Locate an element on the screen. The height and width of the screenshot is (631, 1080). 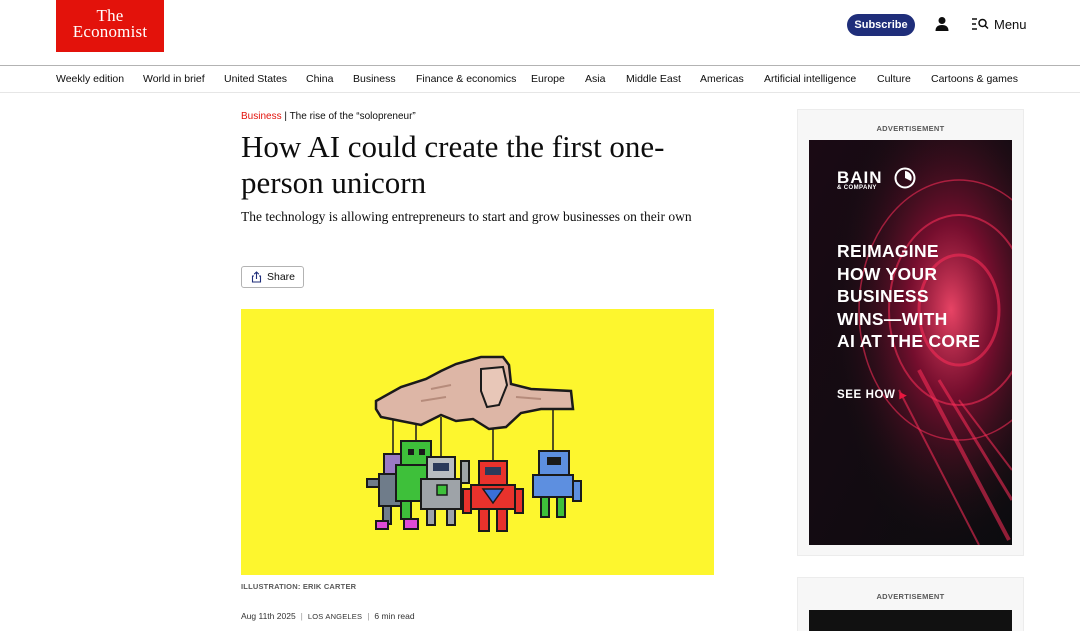
puppet-robots-illustration is located at coordinates (474, 443).